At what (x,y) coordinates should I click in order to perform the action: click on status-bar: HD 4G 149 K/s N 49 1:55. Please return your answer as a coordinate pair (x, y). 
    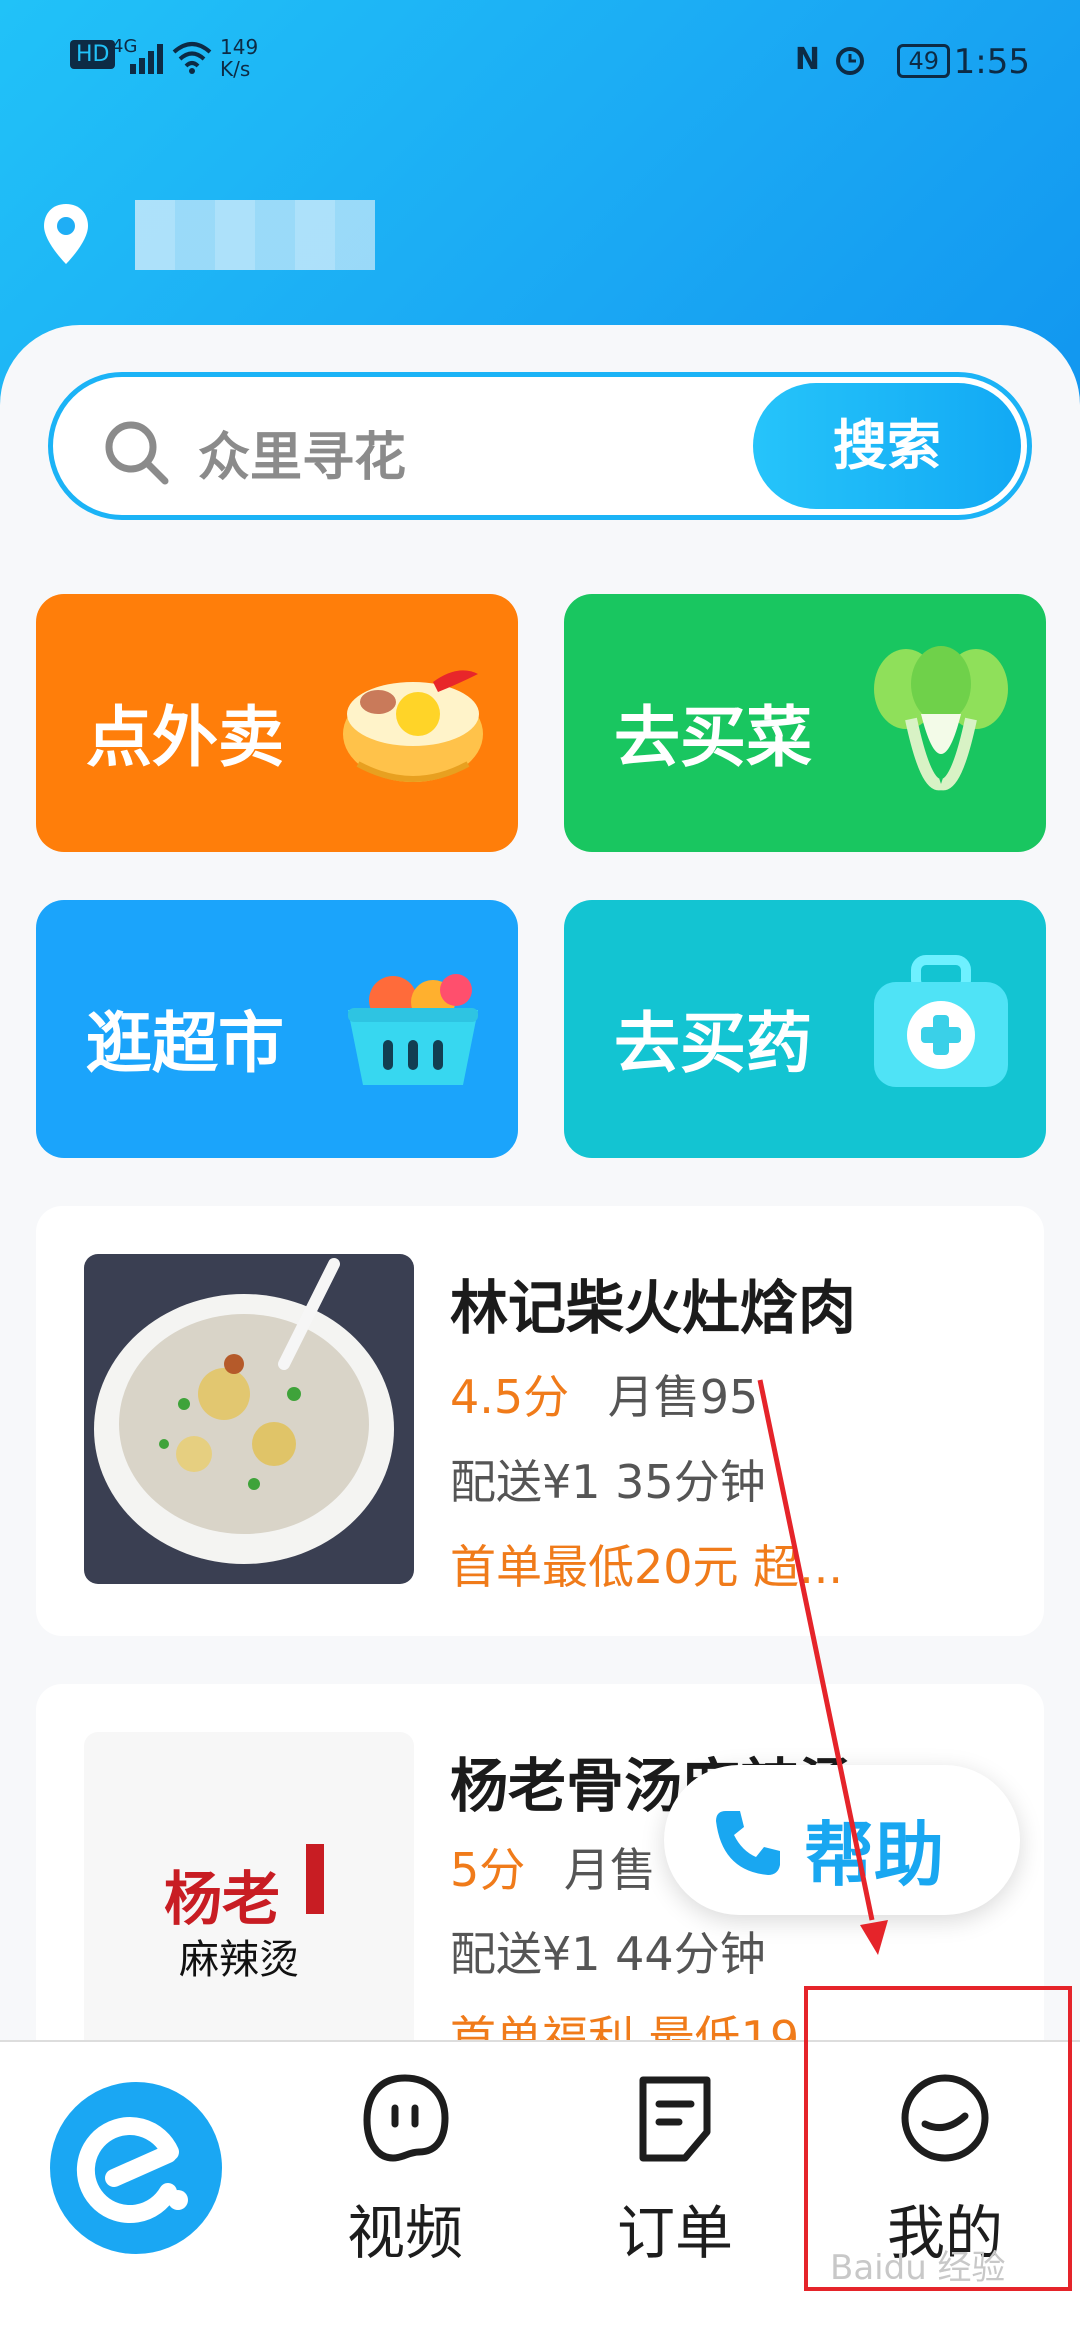
    Looking at the image, I should click on (540, 60).